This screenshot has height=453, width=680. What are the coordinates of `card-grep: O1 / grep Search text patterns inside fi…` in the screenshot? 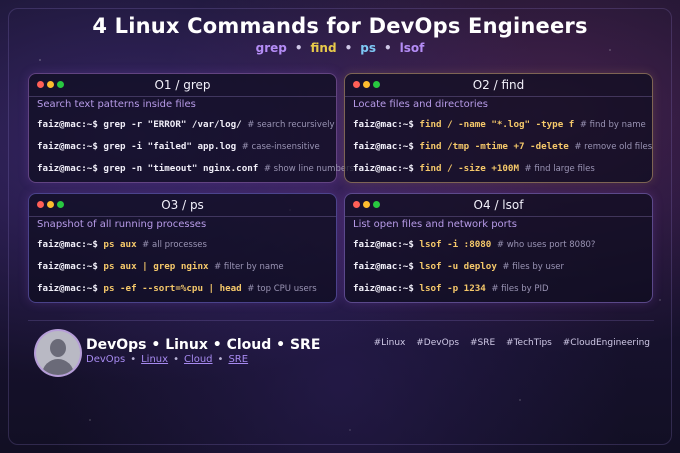 It's located at (191, 128).